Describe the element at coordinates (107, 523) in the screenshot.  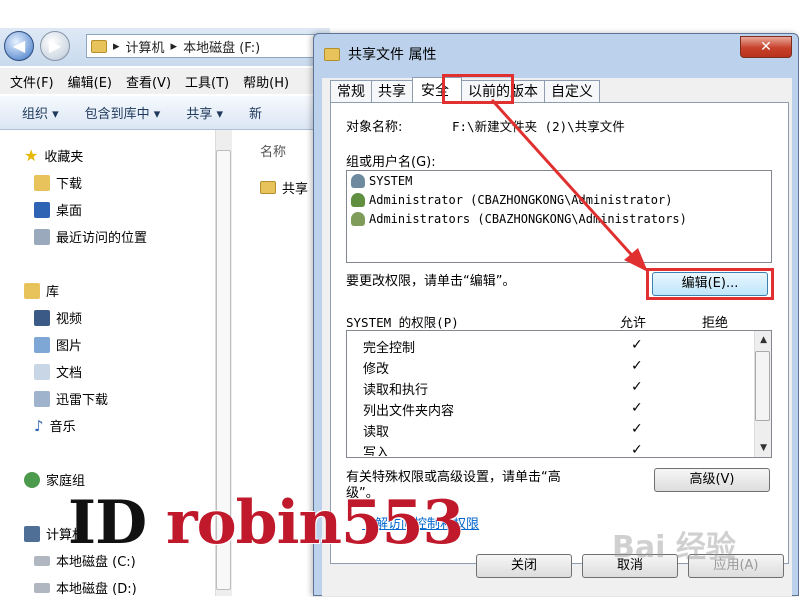
I see `watermark-id: ID` at that location.